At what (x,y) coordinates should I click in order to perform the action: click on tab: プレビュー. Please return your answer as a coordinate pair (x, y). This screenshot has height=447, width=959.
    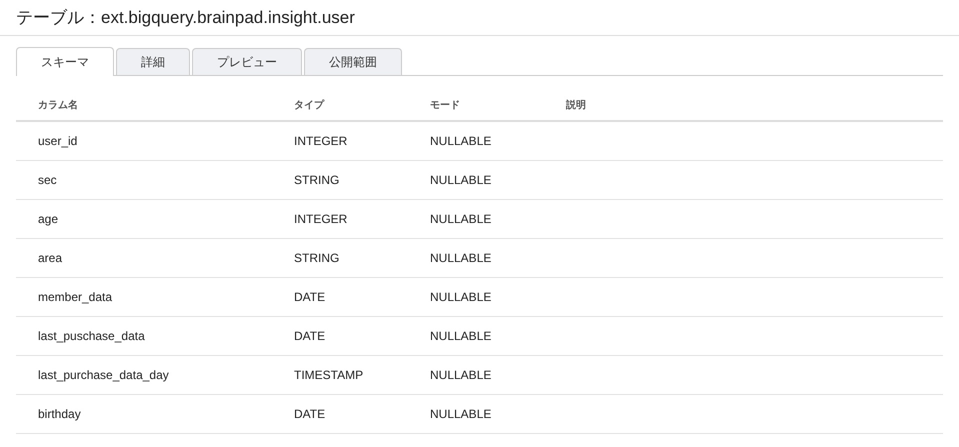
    Looking at the image, I should click on (247, 61).